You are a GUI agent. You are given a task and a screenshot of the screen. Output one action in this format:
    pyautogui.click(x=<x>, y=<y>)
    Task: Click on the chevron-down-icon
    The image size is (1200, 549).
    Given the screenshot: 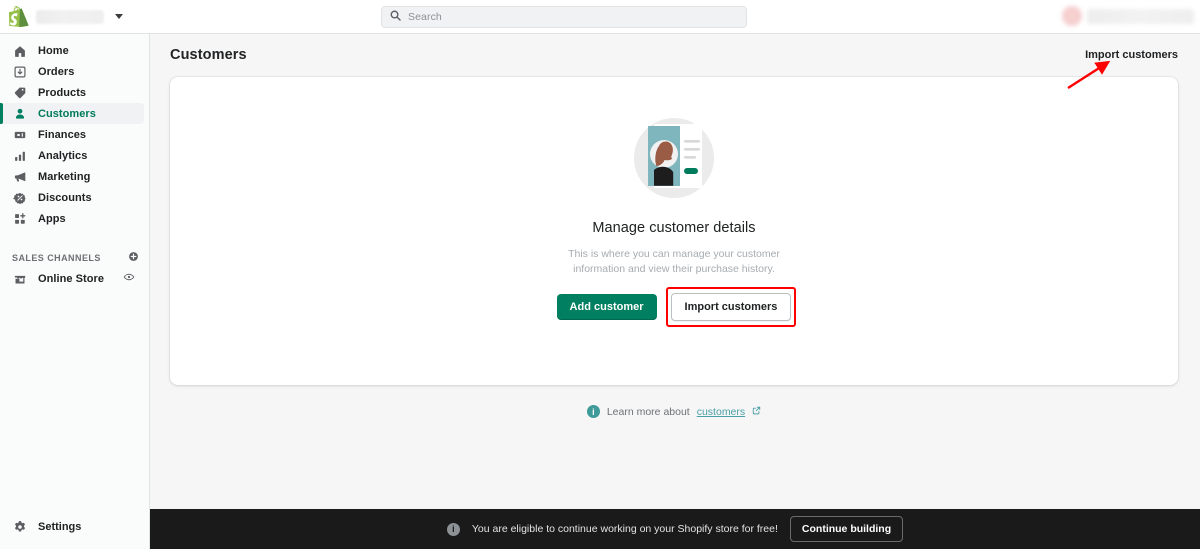 What is the action you would take?
    pyautogui.click(x=119, y=16)
    